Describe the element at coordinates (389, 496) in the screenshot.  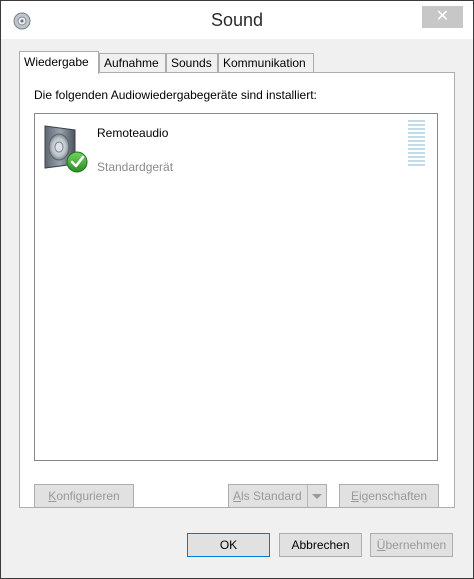
I see `properties-button: Eigenschaften` at that location.